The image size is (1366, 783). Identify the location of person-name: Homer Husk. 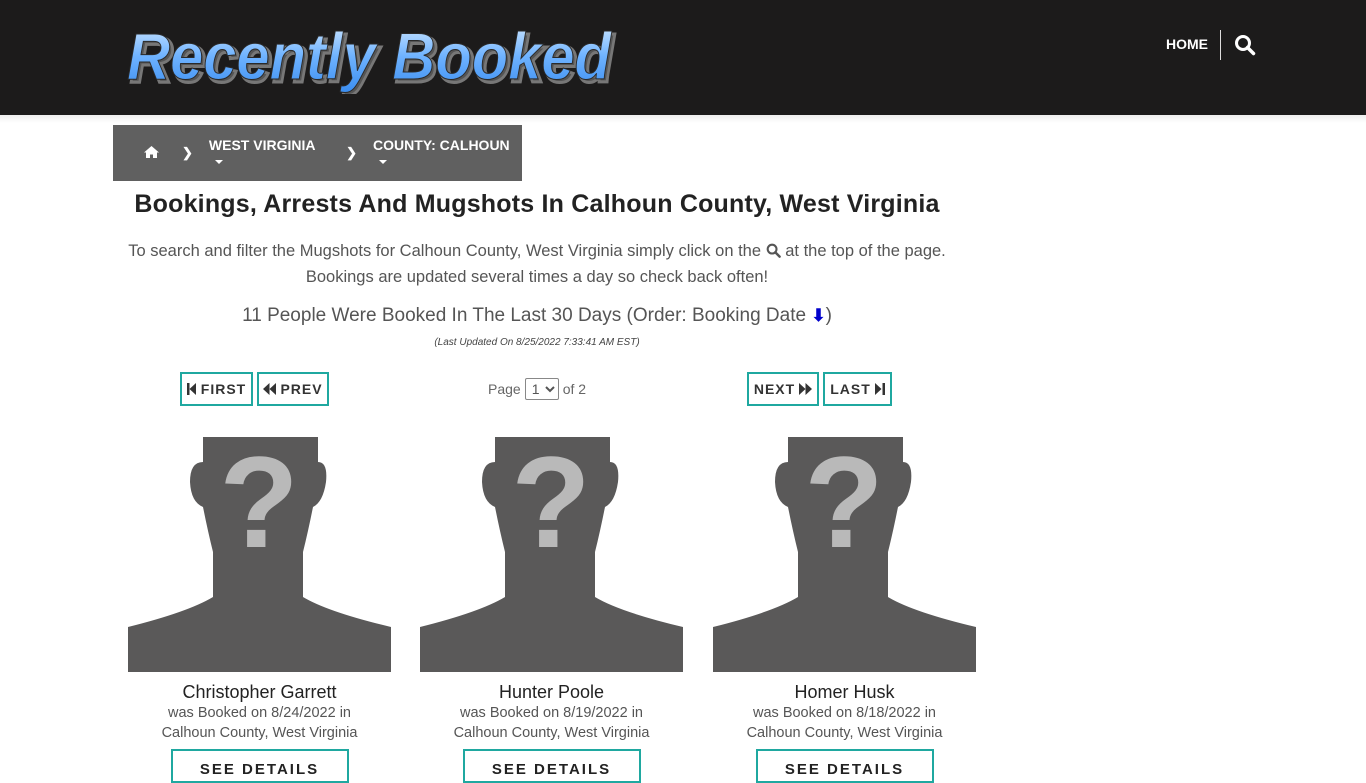
(844, 692).